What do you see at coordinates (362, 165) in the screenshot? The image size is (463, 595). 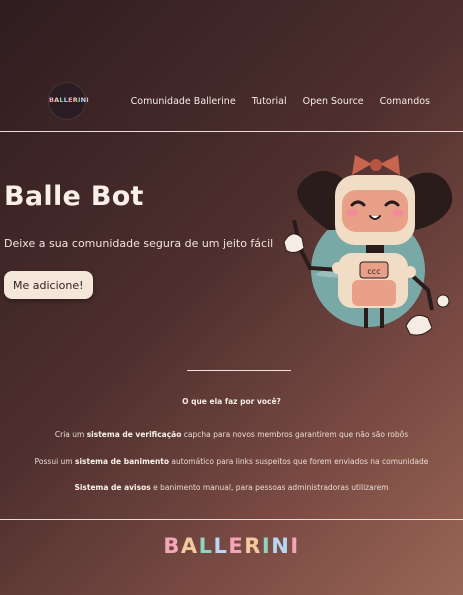 I see `robot-bow-left` at bounding box center [362, 165].